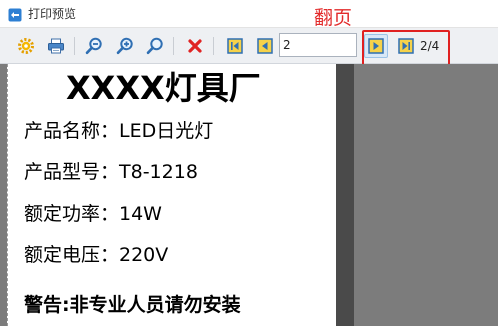 The width and height of the screenshot is (498, 326). What do you see at coordinates (333, 18) in the screenshot?
I see `page-turn-annotation: 翻页` at bounding box center [333, 18].